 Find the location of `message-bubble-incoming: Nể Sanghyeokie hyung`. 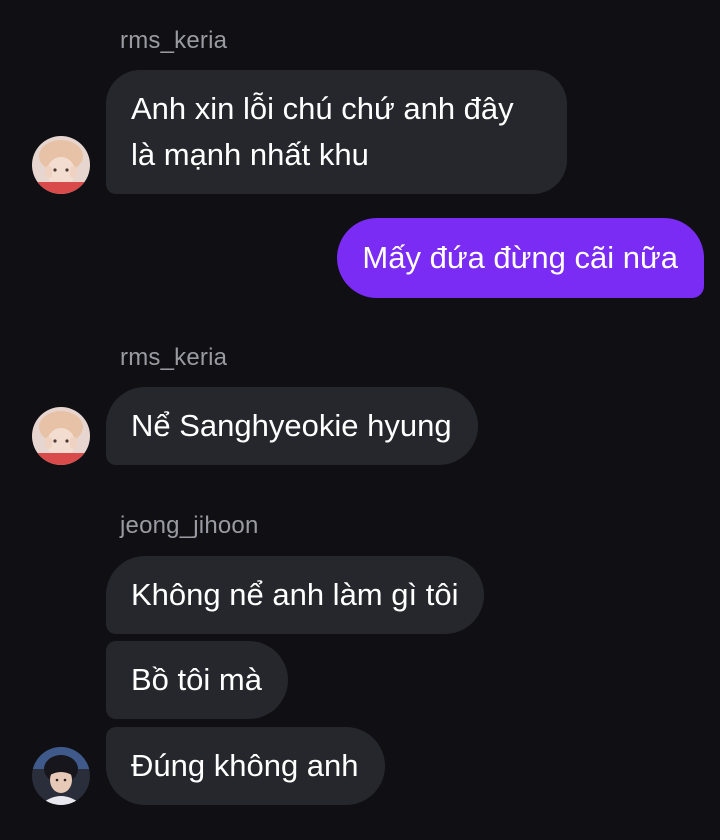

message-bubble-incoming: Nể Sanghyeokie hyung is located at coordinates (292, 426).